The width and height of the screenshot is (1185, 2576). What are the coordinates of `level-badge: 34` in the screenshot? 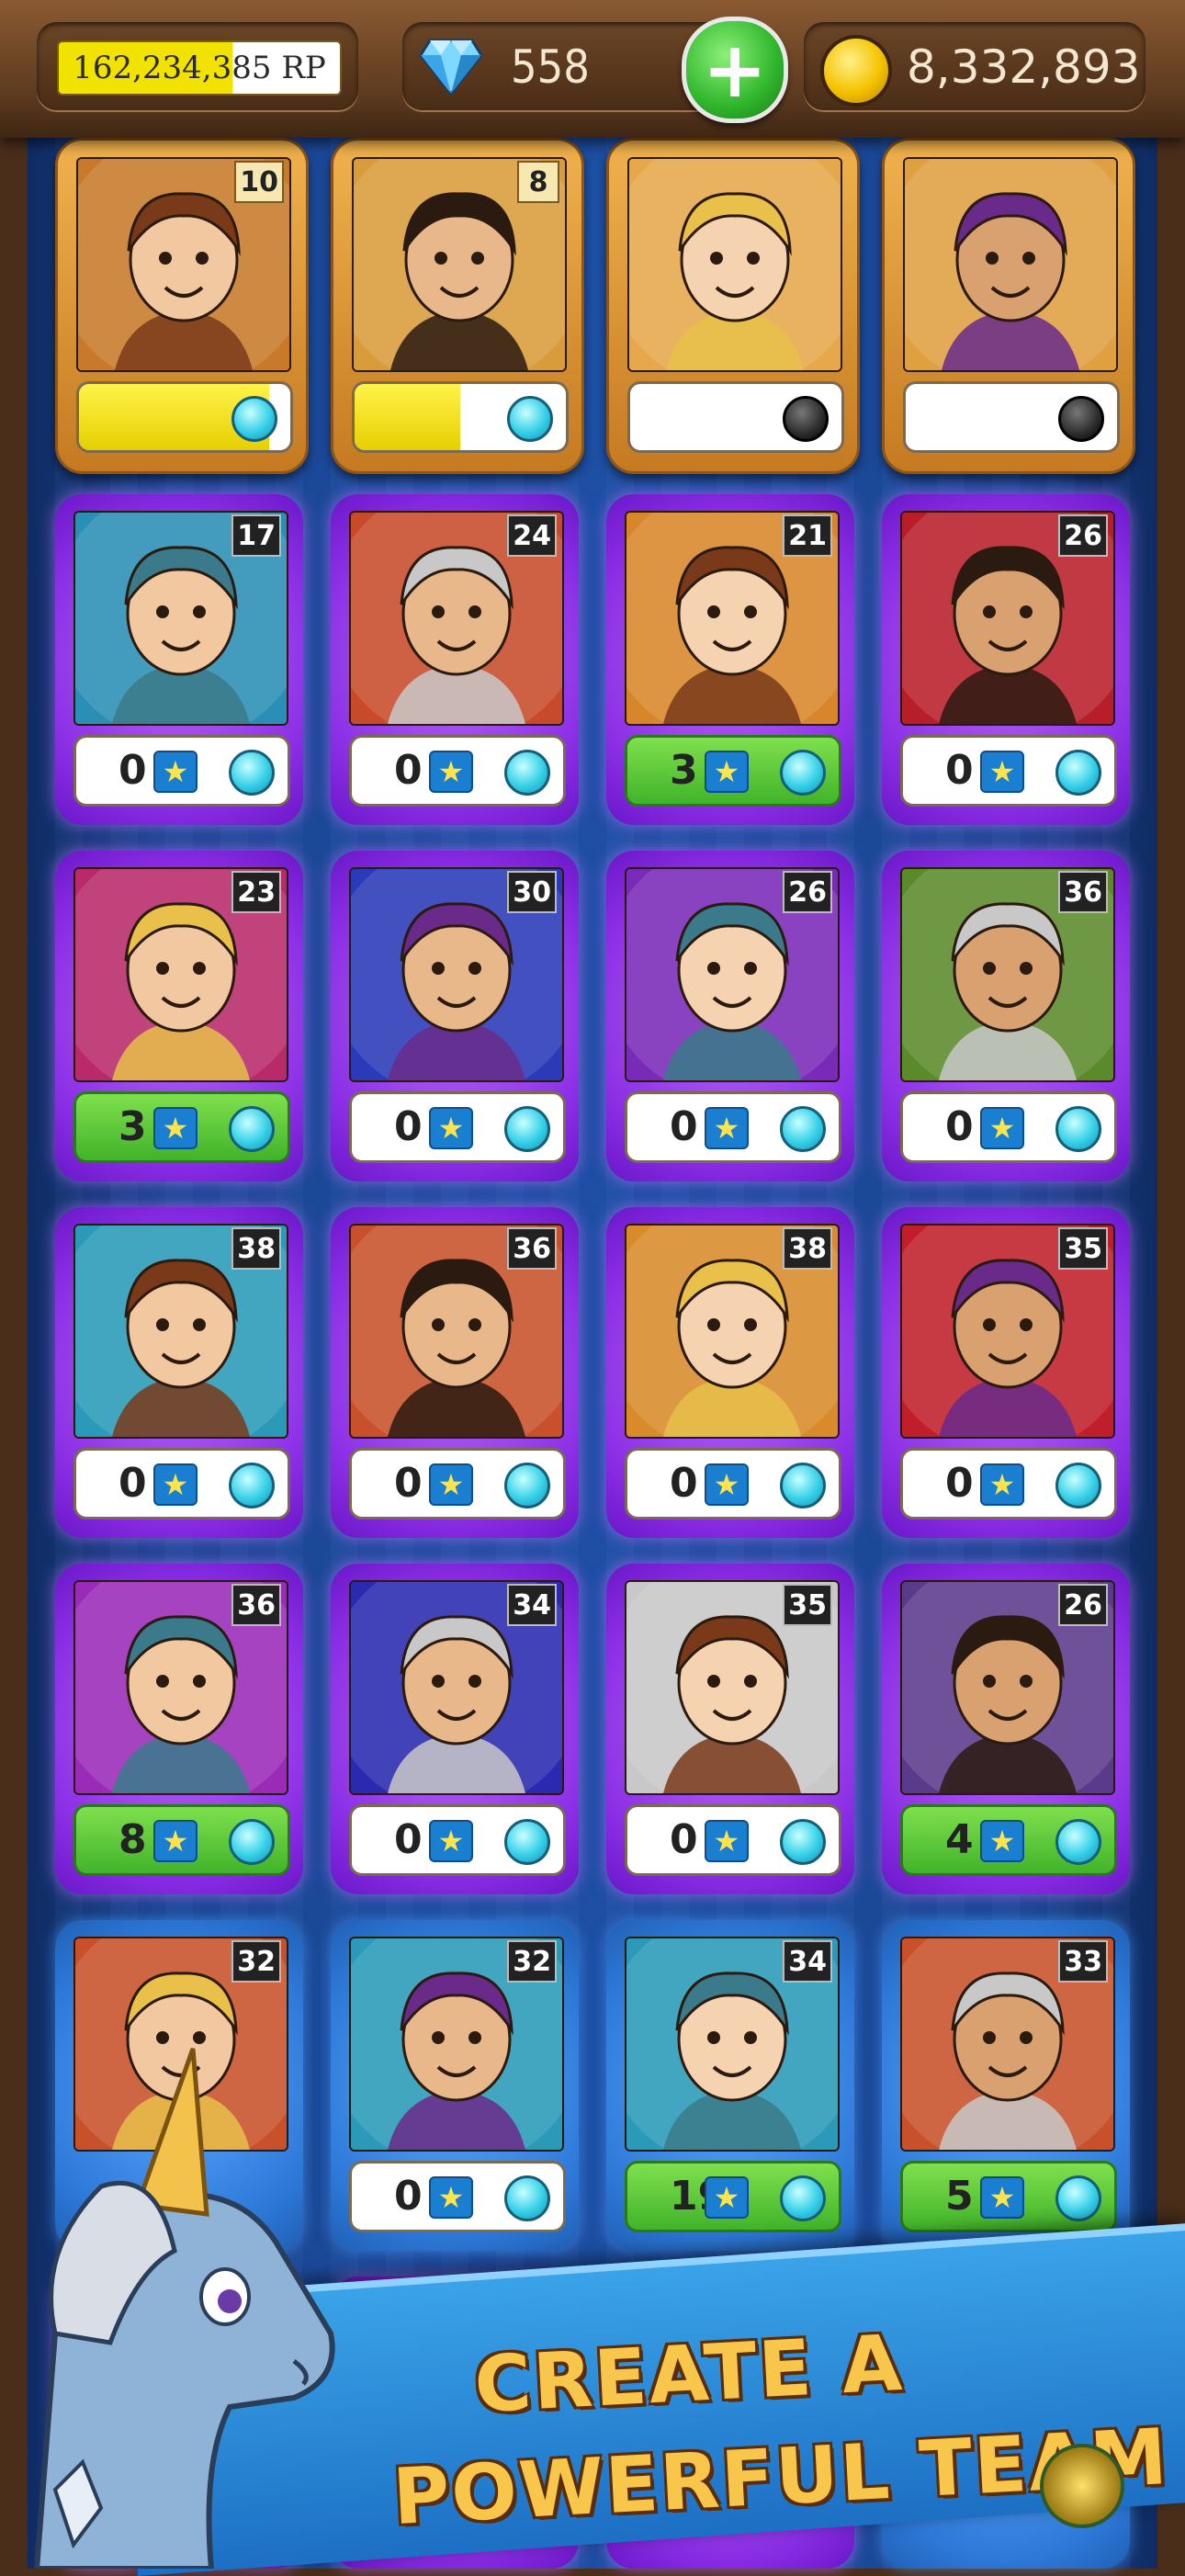 It's located at (532, 1605).